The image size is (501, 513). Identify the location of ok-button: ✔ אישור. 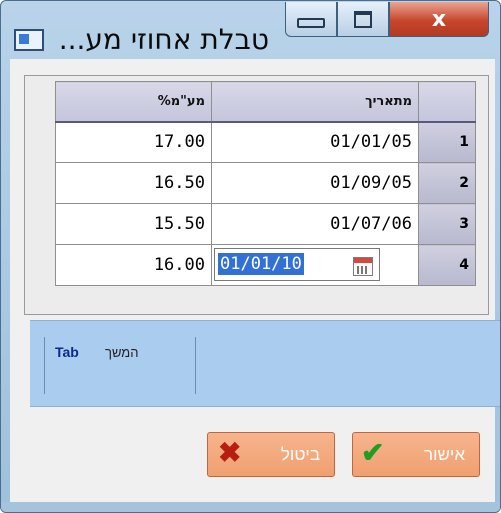
(416, 454).